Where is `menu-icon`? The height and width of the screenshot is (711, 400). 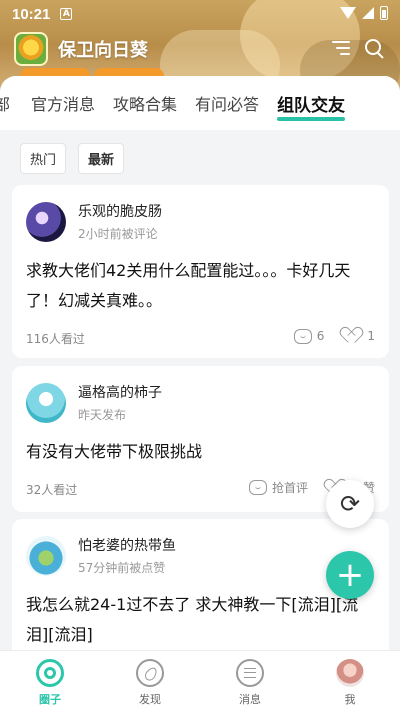 menu-icon is located at coordinates (341, 48).